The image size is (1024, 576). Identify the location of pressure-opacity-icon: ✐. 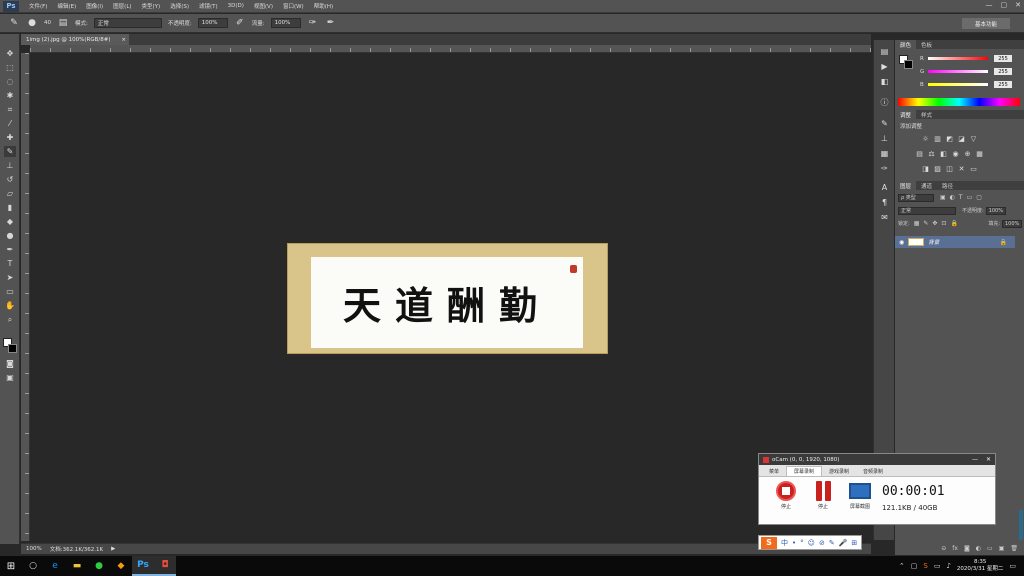
(240, 23).